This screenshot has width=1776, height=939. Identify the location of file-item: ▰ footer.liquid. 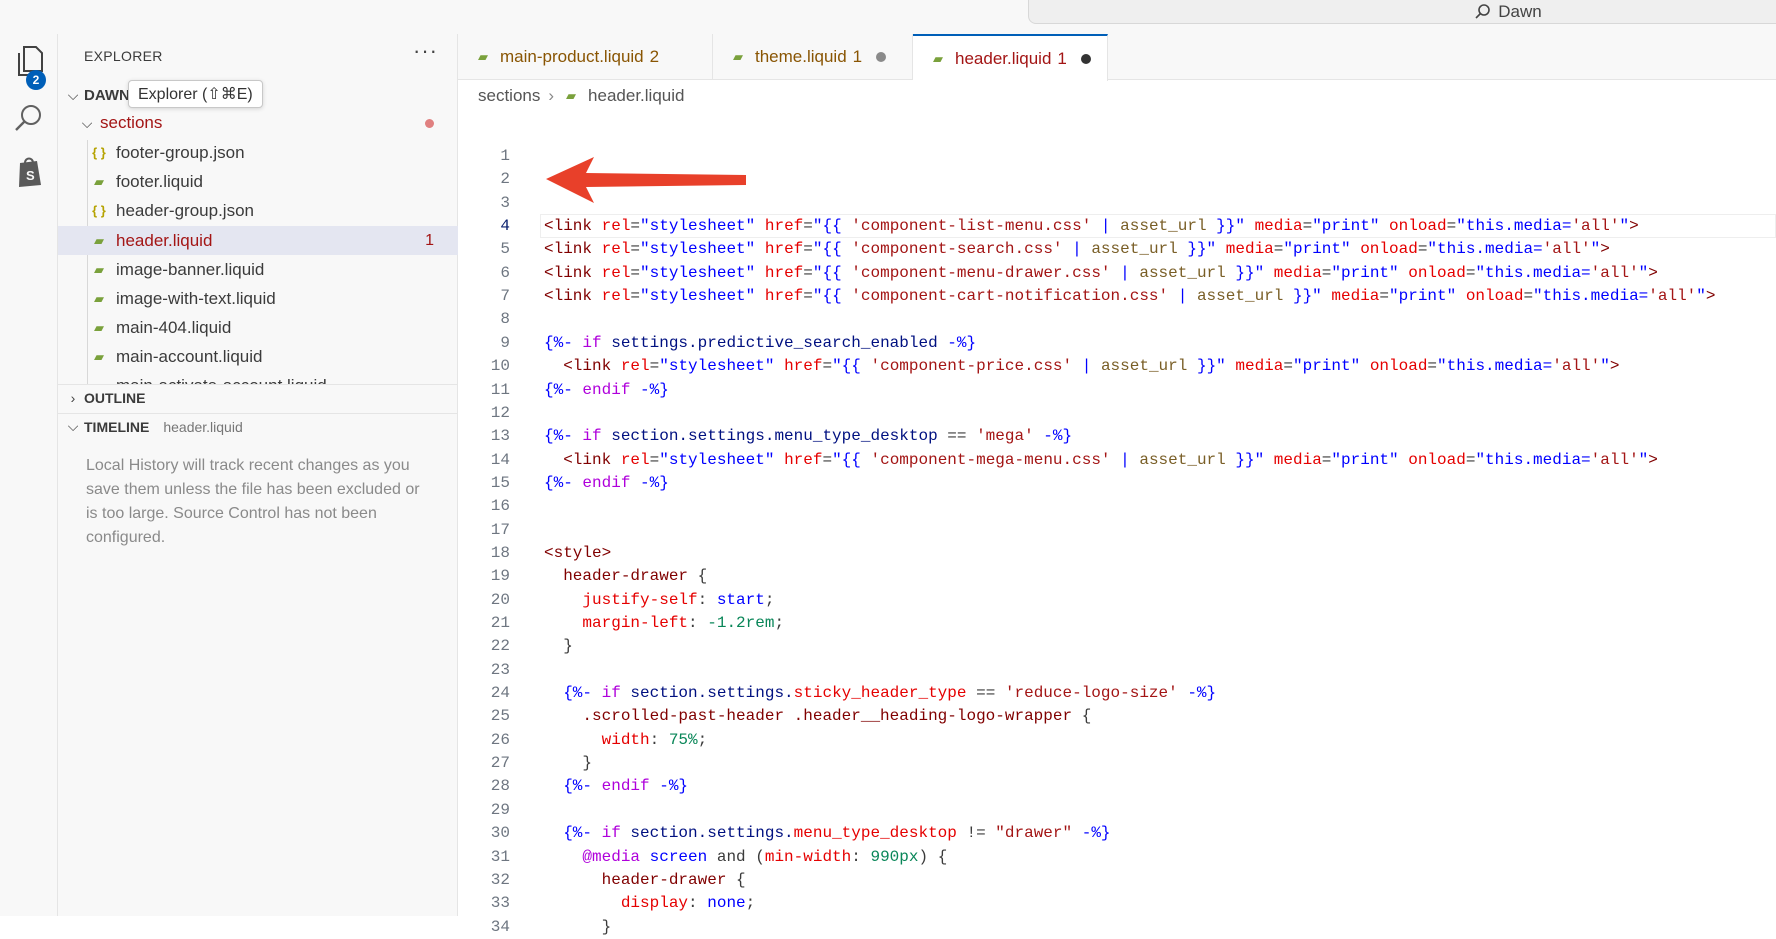
(258, 181).